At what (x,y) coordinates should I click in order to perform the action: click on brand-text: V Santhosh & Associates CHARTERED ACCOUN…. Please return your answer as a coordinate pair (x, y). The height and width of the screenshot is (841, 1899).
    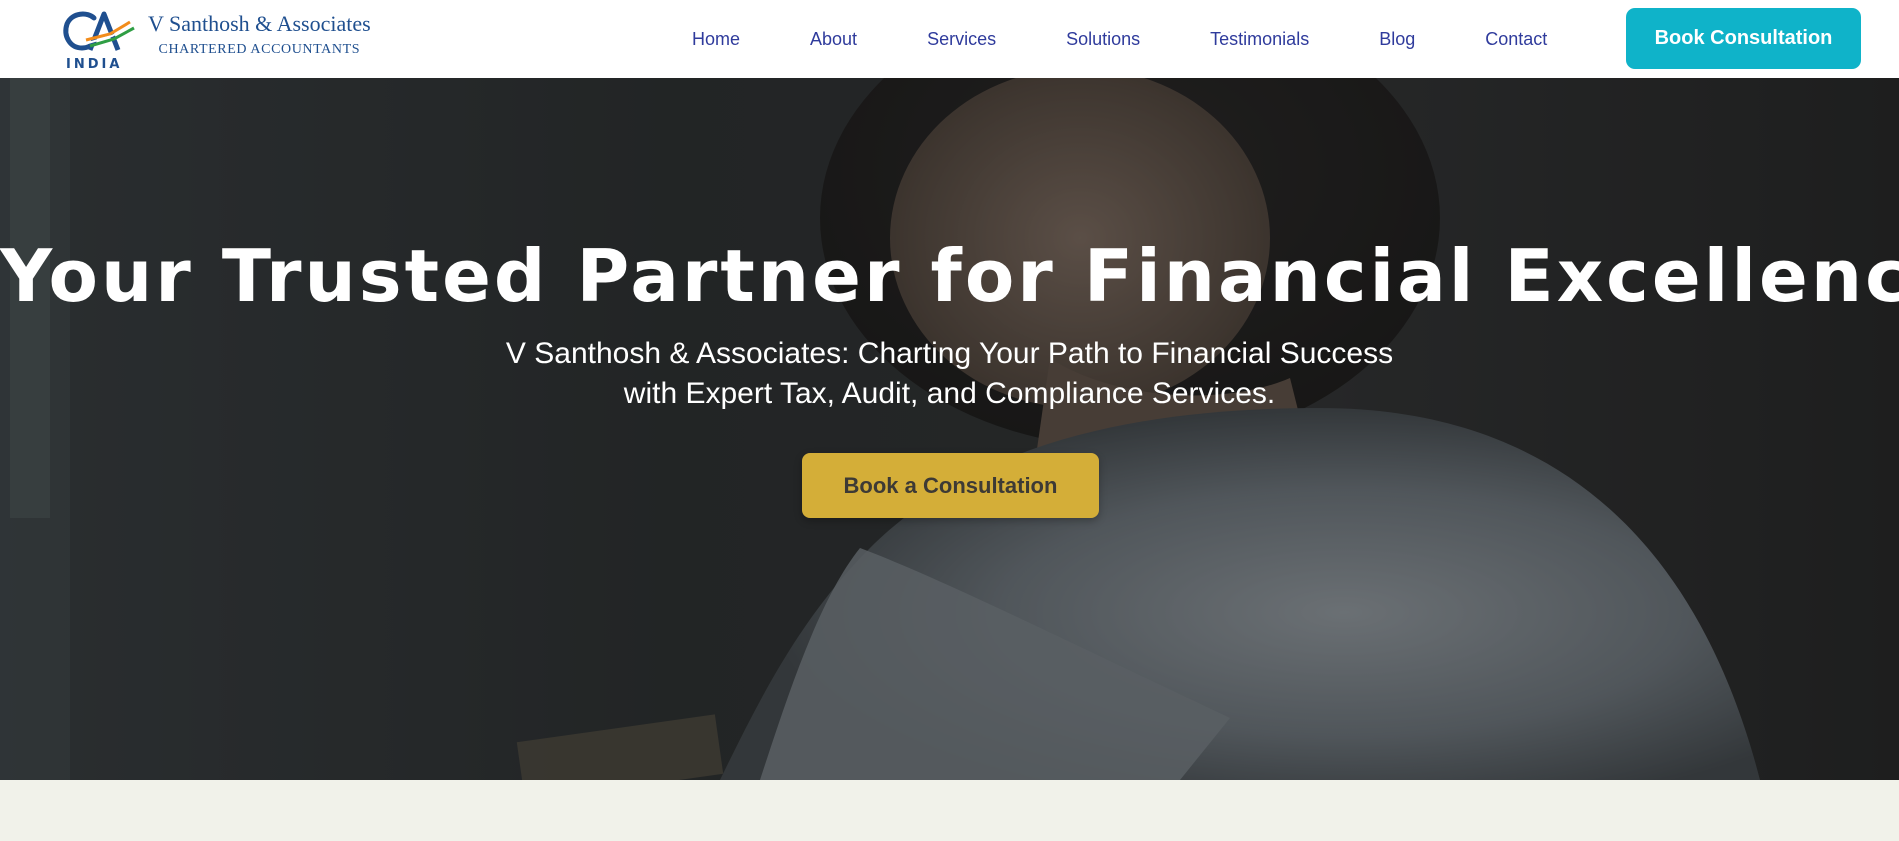
    Looking at the image, I should click on (259, 34).